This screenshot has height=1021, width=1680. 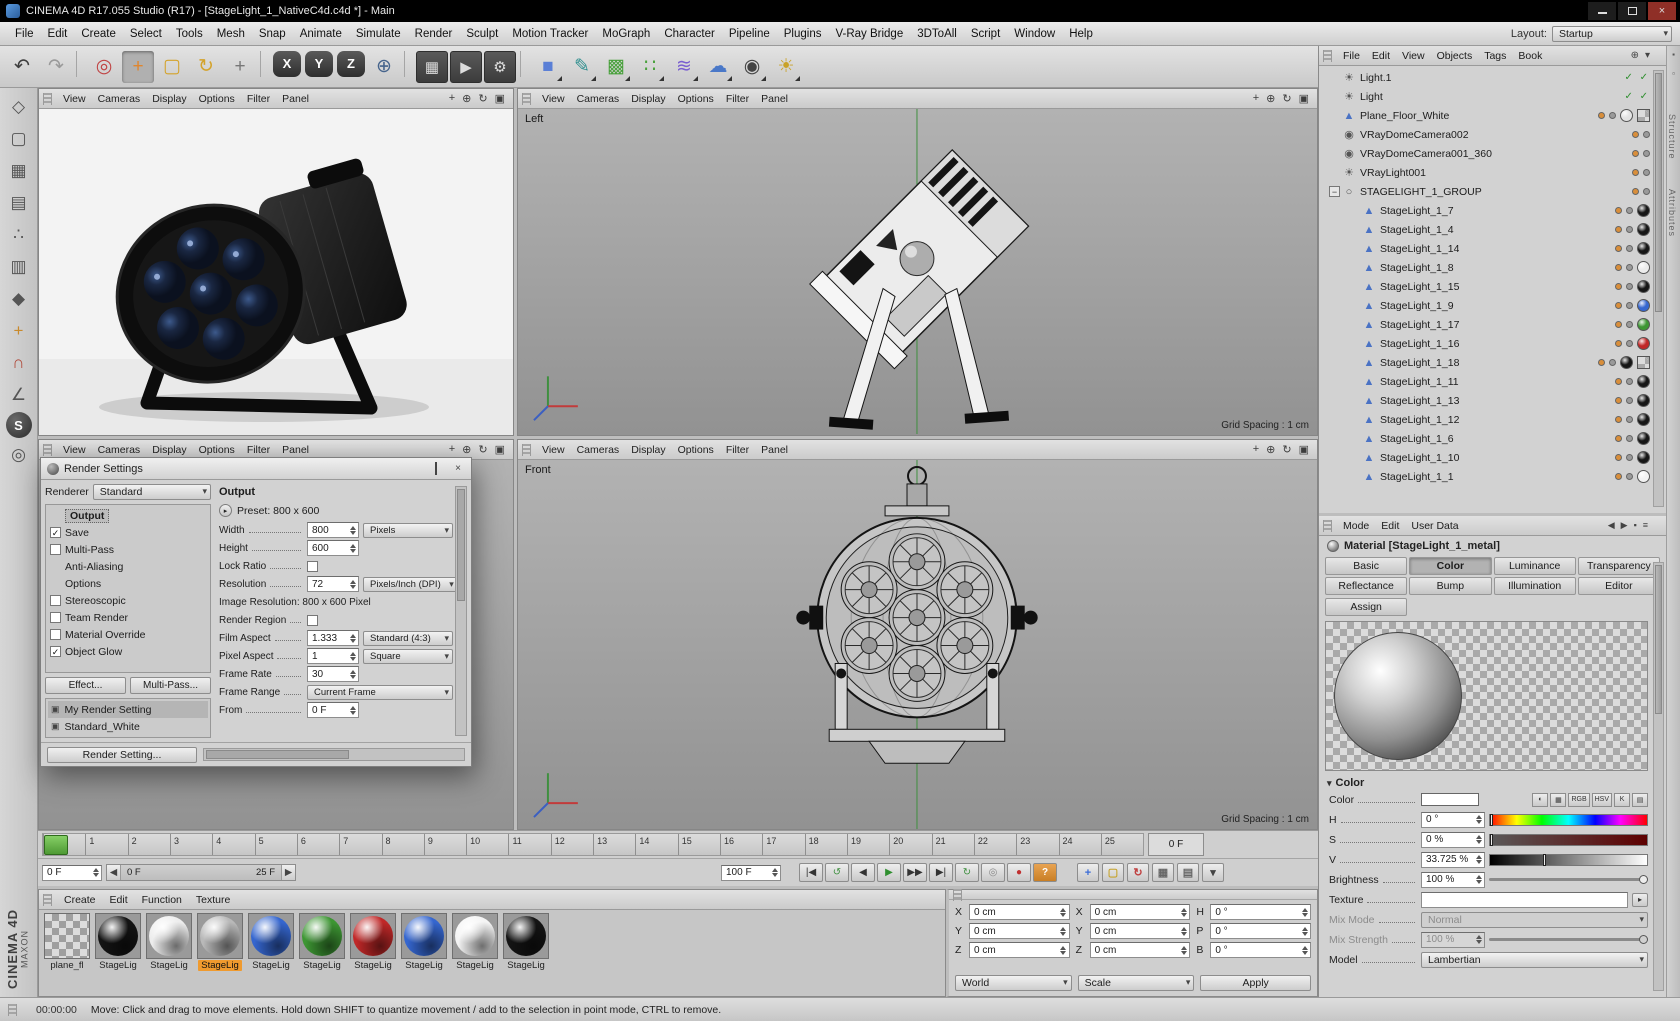 What do you see at coordinates (1569, 839) in the screenshot?
I see `saturation-gradient-bar` at bounding box center [1569, 839].